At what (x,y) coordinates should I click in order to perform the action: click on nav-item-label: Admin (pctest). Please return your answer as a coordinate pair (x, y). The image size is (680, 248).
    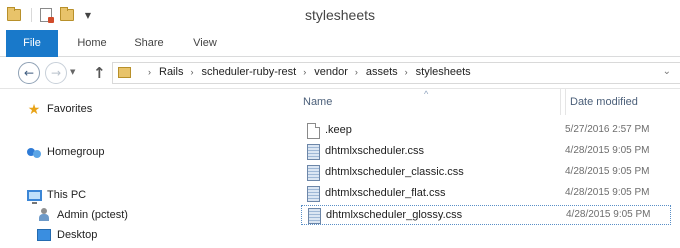
    Looking at the image, I should click on (92, 215).